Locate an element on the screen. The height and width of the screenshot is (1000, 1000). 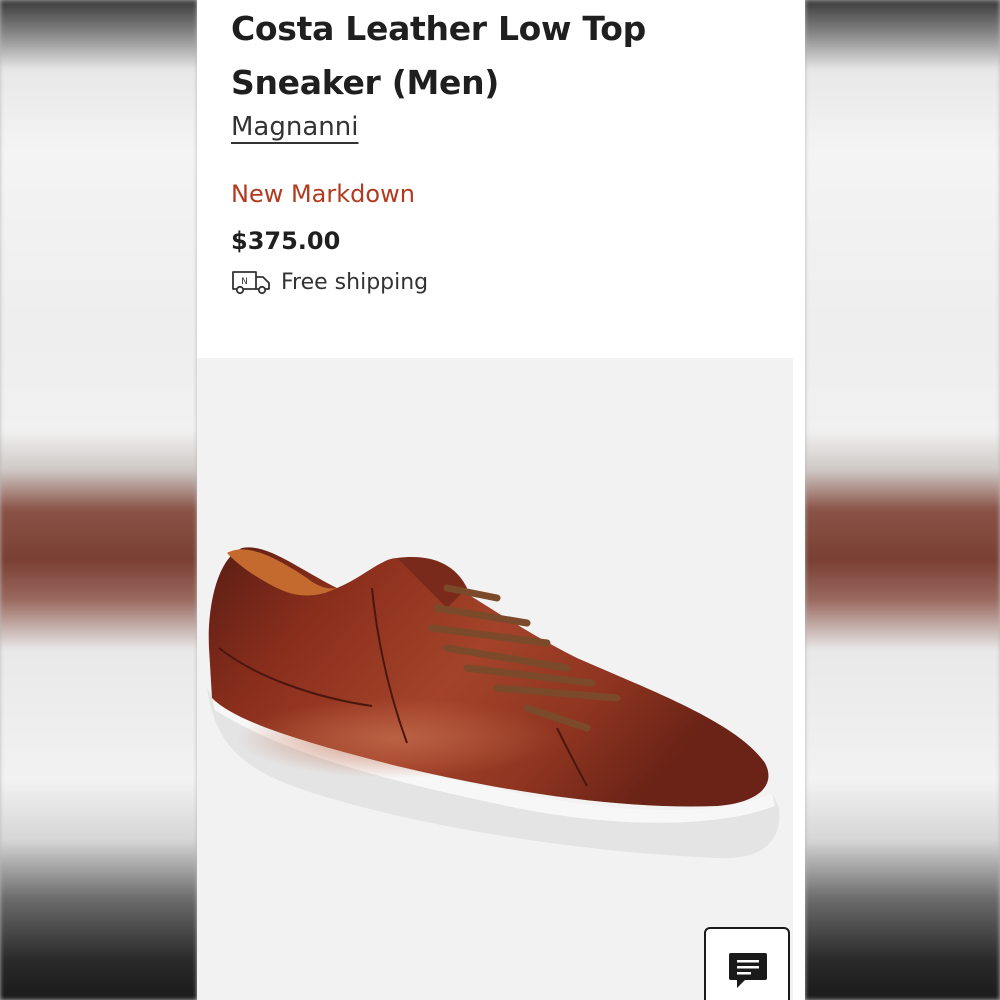
product-title: Costa Leather Low Top Sneaker (Men) is located at coordinates (438, 55).